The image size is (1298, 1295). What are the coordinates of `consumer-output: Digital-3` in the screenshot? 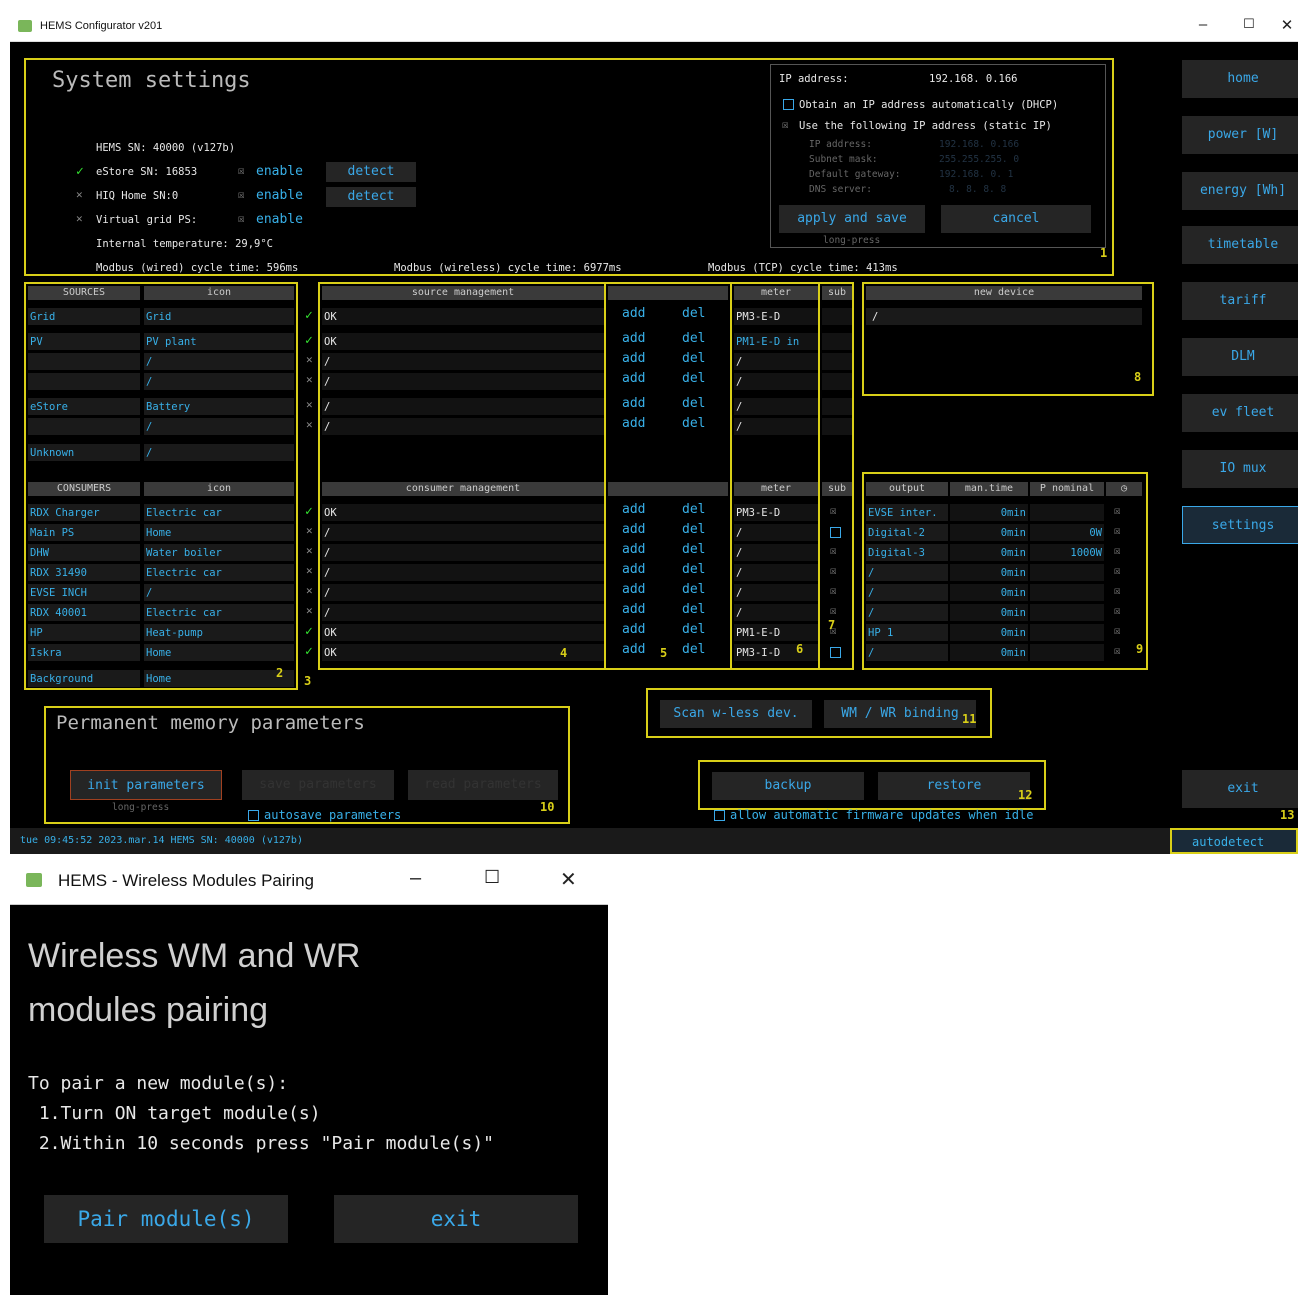 It's located at (907, 552).